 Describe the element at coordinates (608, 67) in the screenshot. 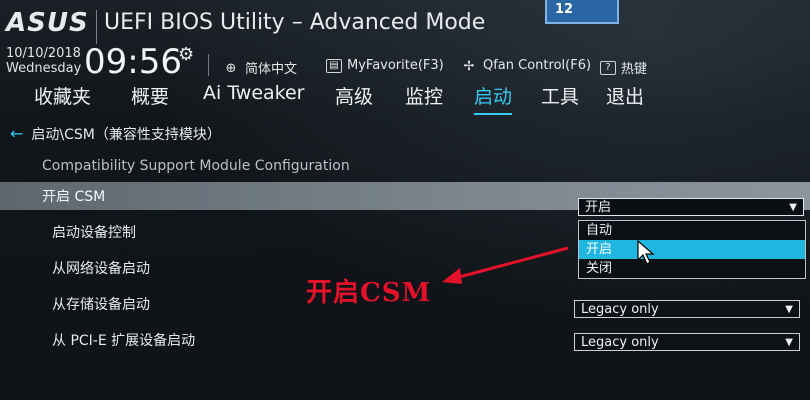

I see `help-icon: ?` at that location.